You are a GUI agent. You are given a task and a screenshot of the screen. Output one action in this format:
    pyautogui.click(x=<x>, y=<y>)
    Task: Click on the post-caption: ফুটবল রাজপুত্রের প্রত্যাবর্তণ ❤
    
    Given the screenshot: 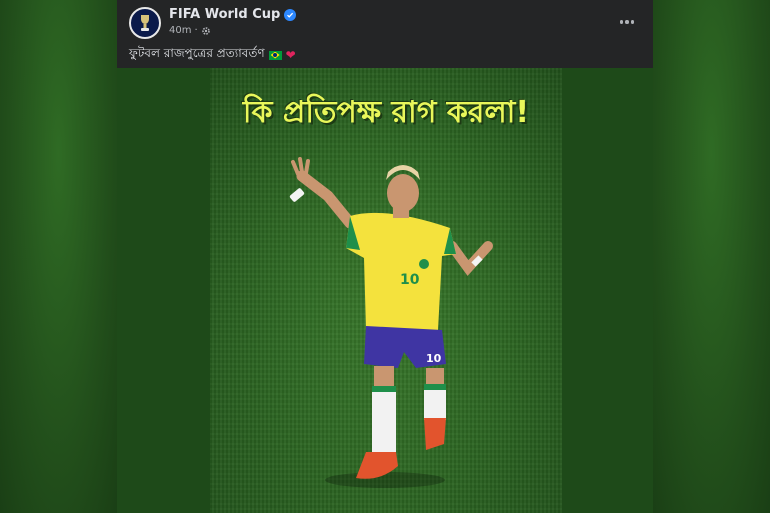 What is the action you would take?
    pyautogui.click(x=212, y=55)
    